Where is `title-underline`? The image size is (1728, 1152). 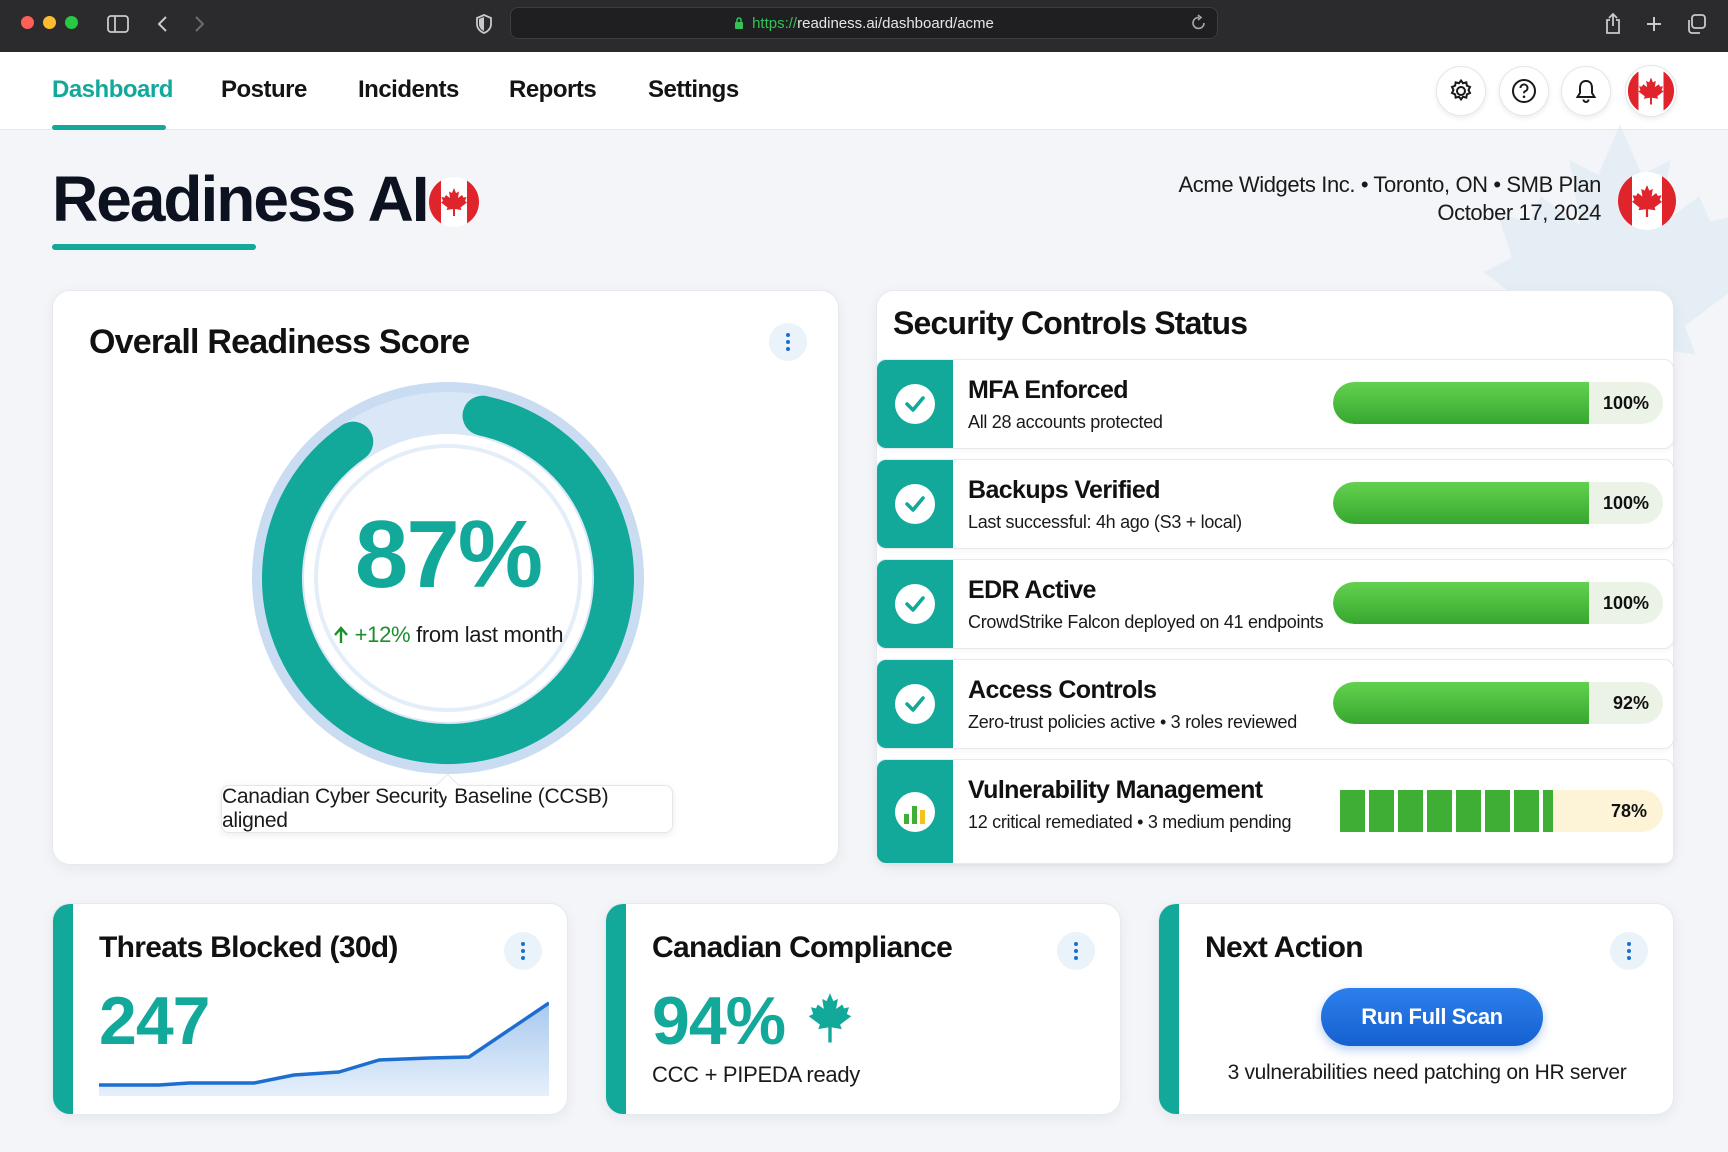
title-underline is located at coordinates (154, 247).